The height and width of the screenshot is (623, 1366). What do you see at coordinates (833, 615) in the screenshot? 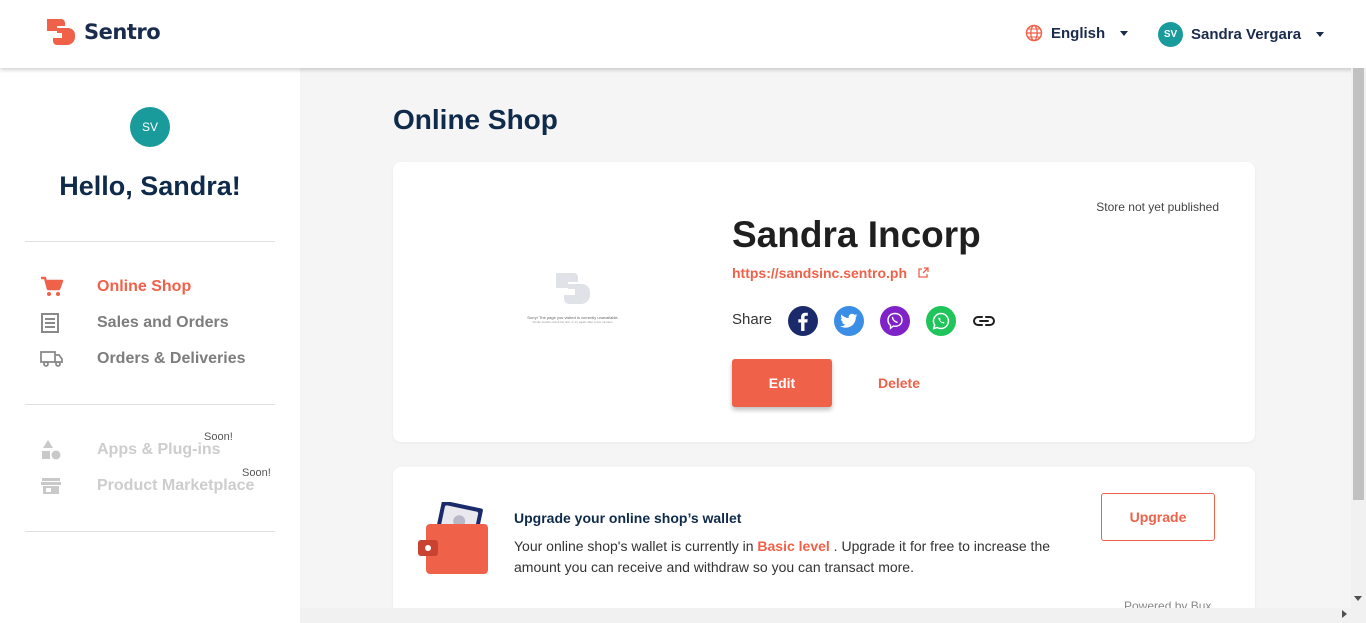
I see `horizontal-scrollbar` at bounding box center [833, 615].